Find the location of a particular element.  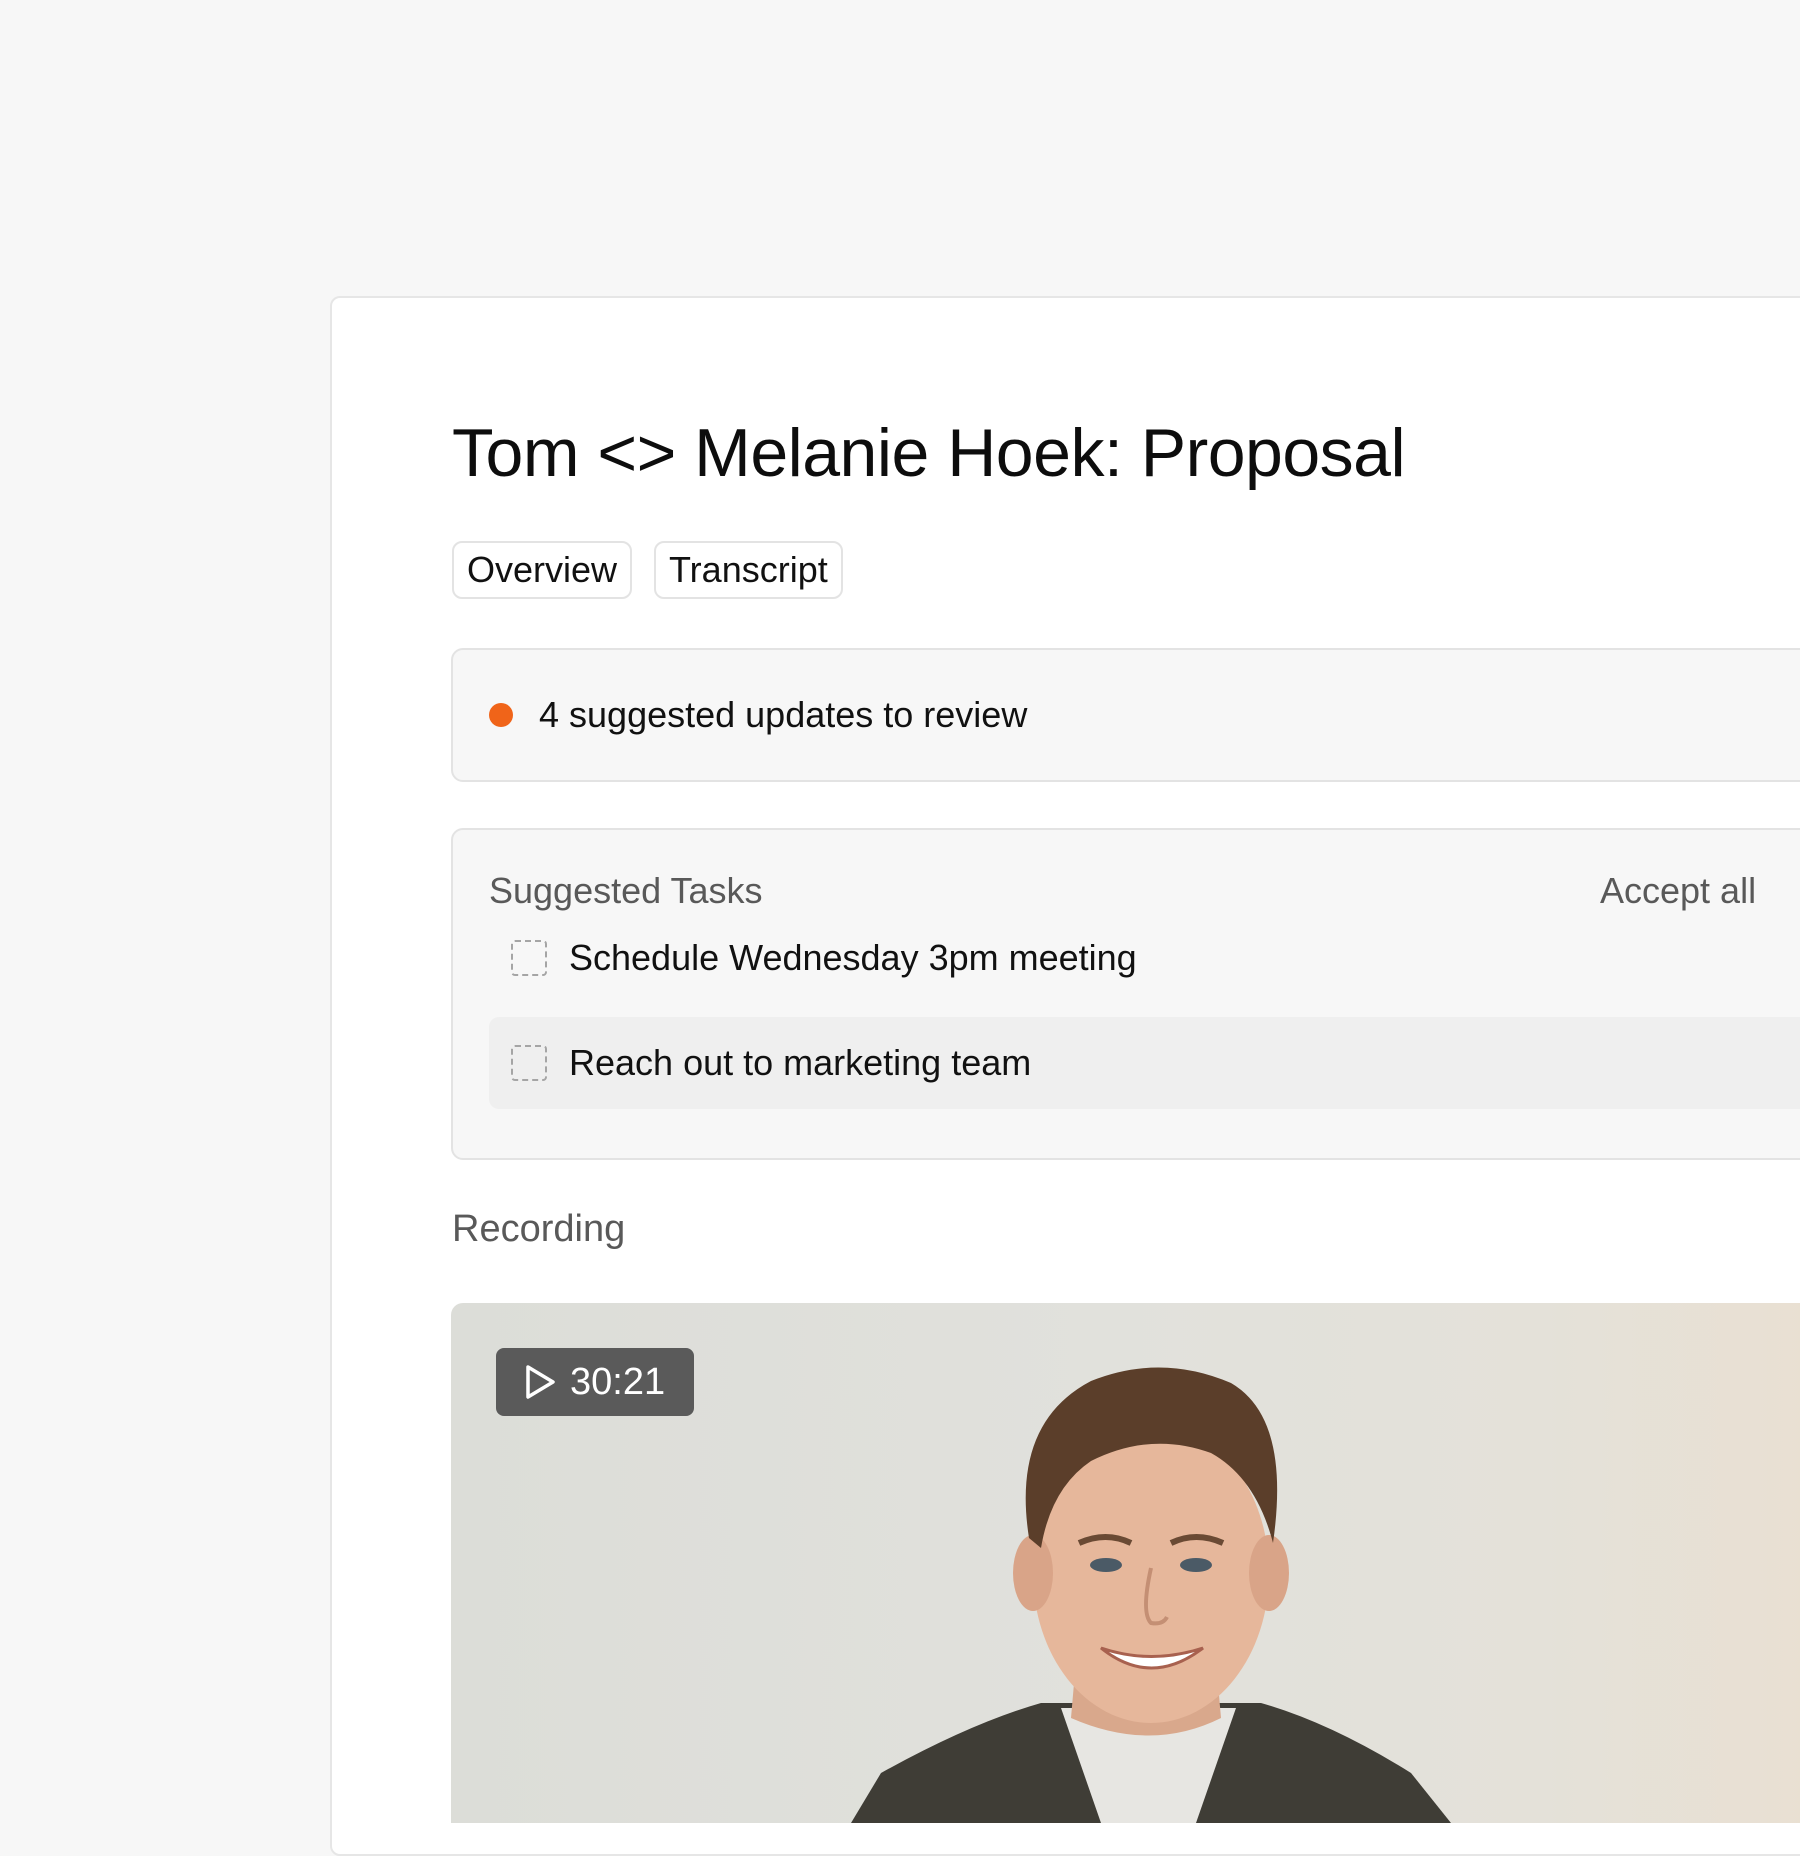

play-button: 30:21 is located at coordinates (595, 1382).